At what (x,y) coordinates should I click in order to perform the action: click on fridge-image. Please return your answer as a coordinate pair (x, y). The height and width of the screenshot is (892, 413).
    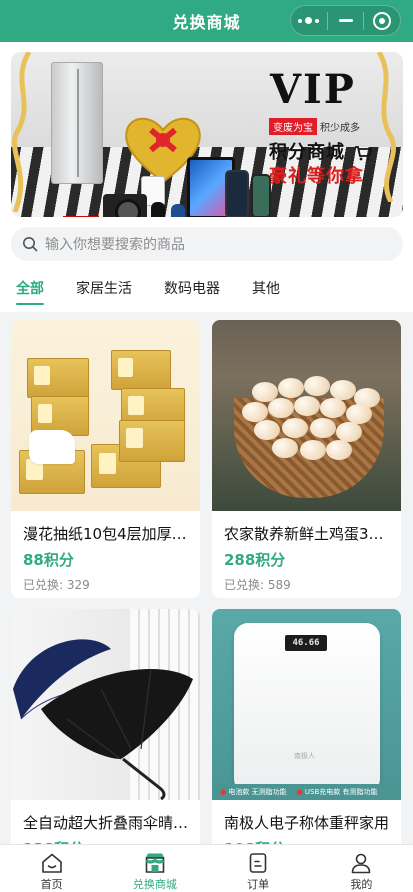
    Looking at the image, I should click on (77, 123).